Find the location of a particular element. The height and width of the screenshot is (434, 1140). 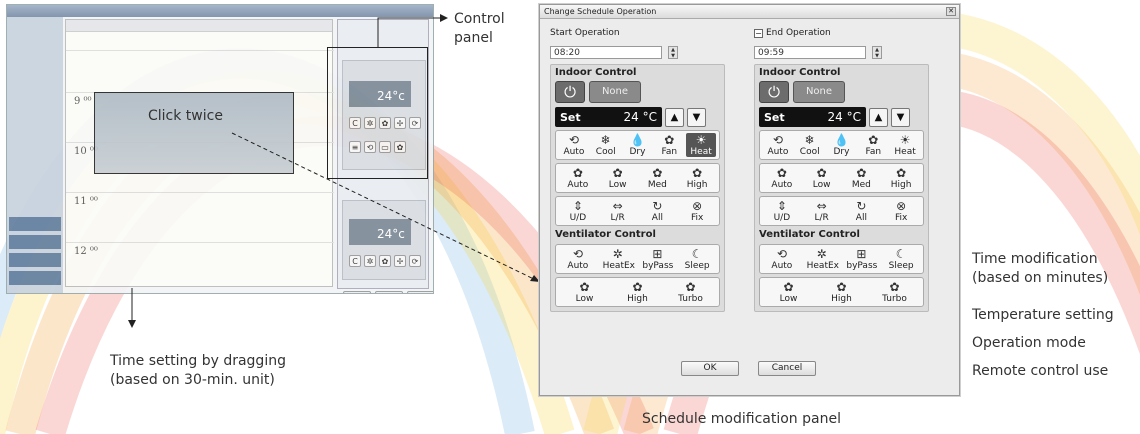

auto-icon: ⟲ is located at coordinates (573, 140).